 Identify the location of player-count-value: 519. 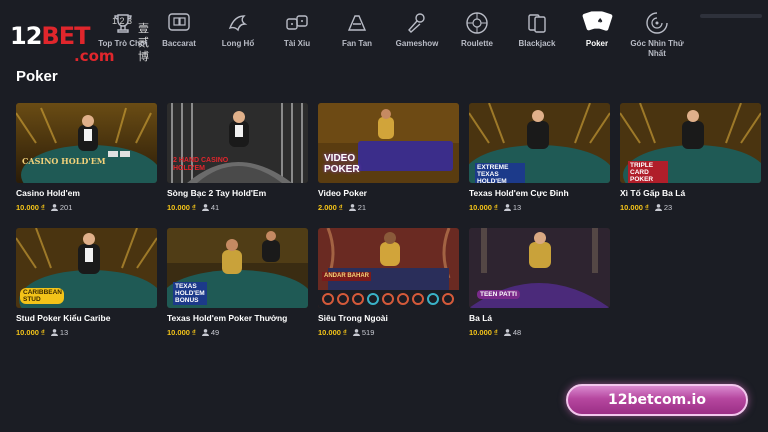
(368, 332).